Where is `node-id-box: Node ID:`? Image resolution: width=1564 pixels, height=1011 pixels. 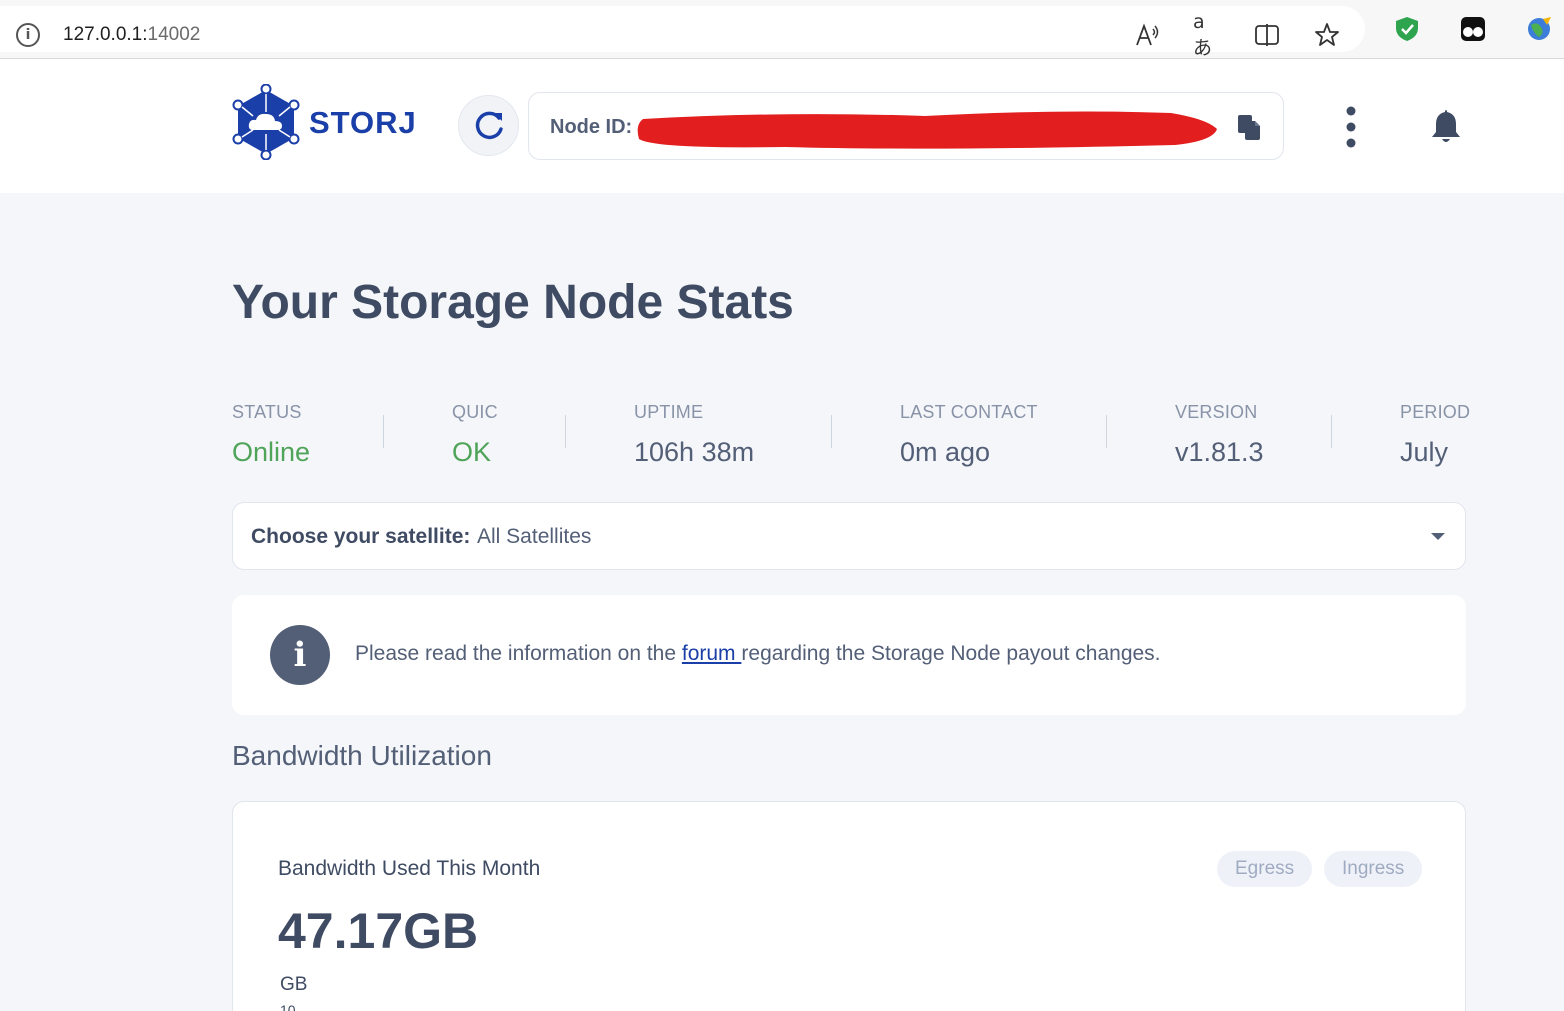
node-id-box: Node ID: is located at coordinates (906, 126).